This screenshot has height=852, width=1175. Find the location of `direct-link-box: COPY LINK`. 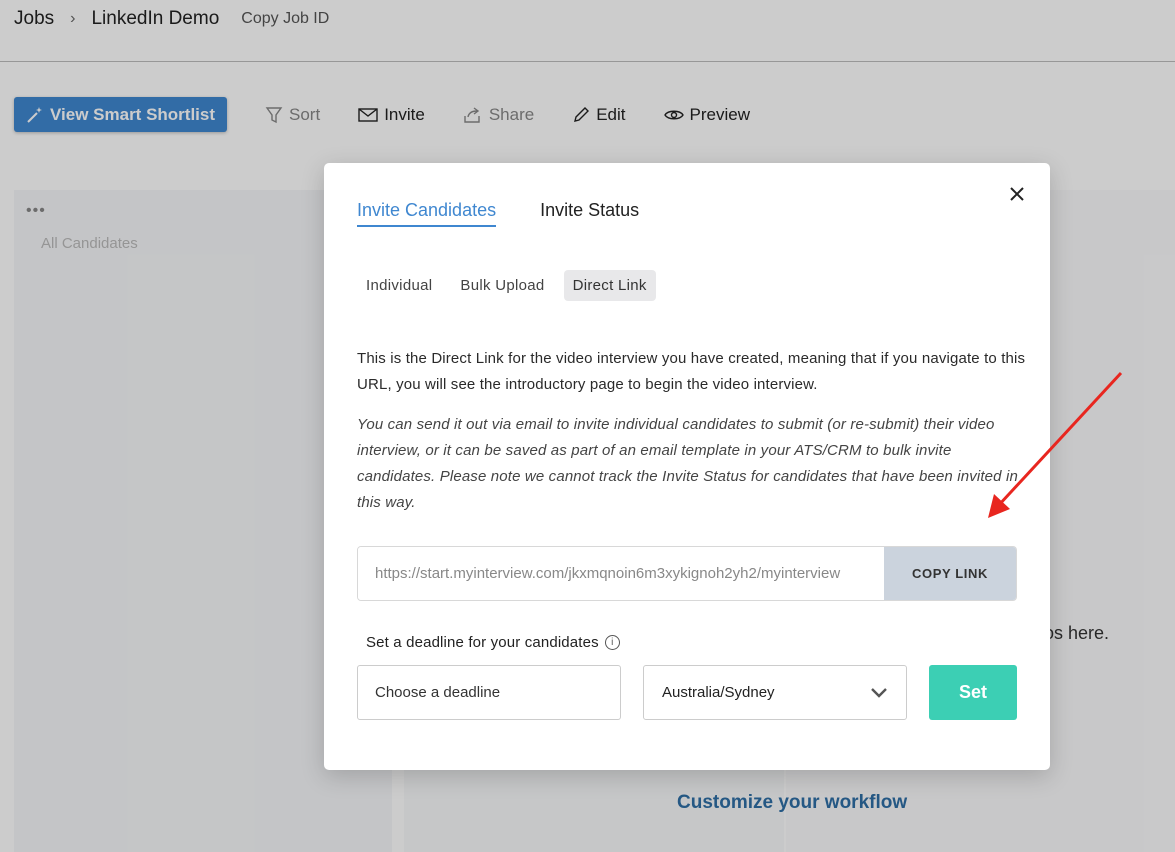

direct-link-box: COPY LINK is located at coordinates (687, 573).